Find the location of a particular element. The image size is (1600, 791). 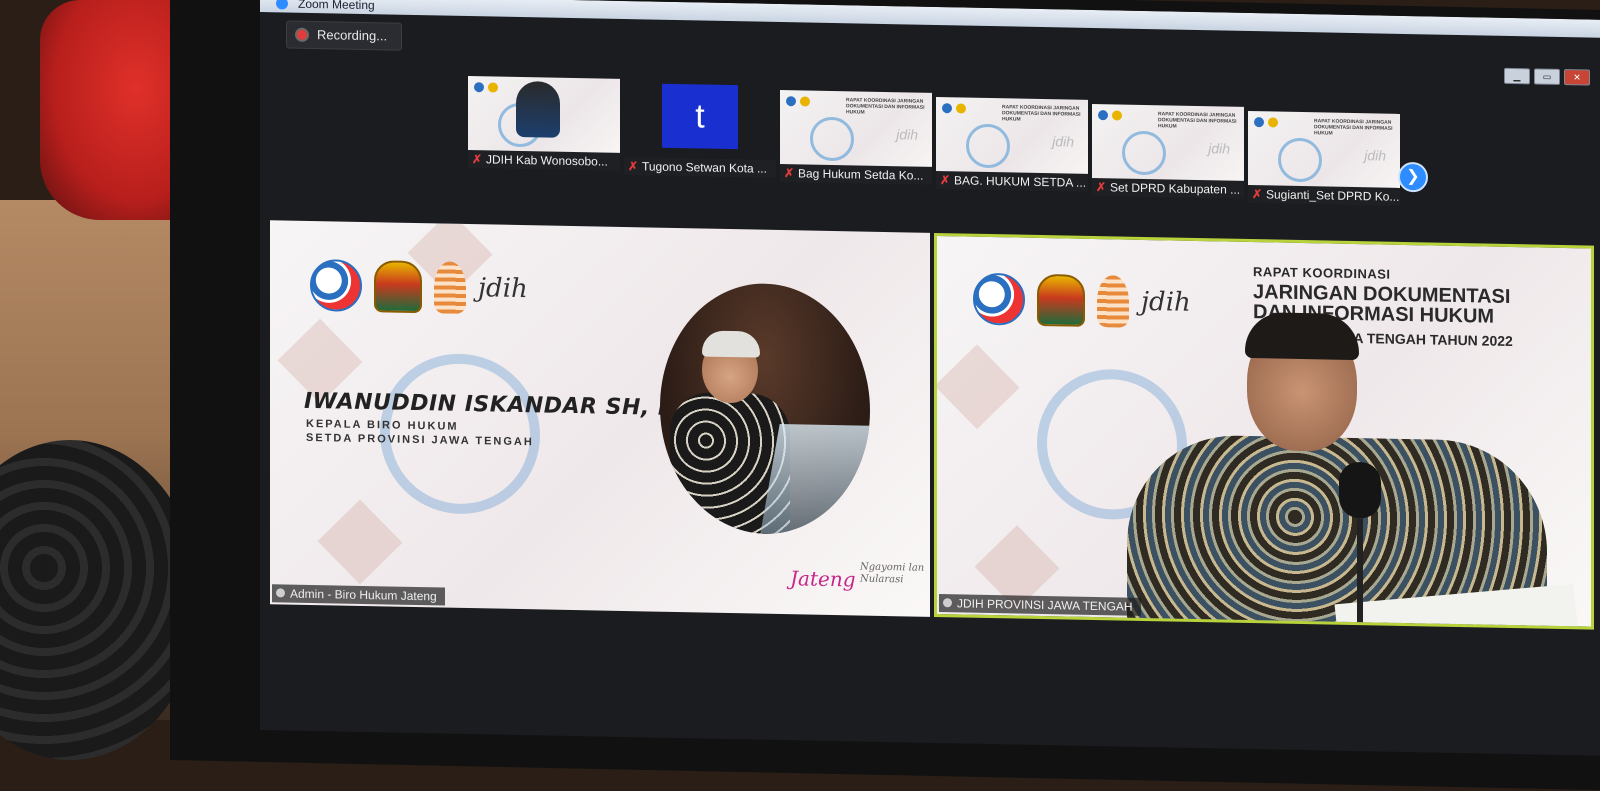

zoom-app-icon is located at coordinates (282, 5).